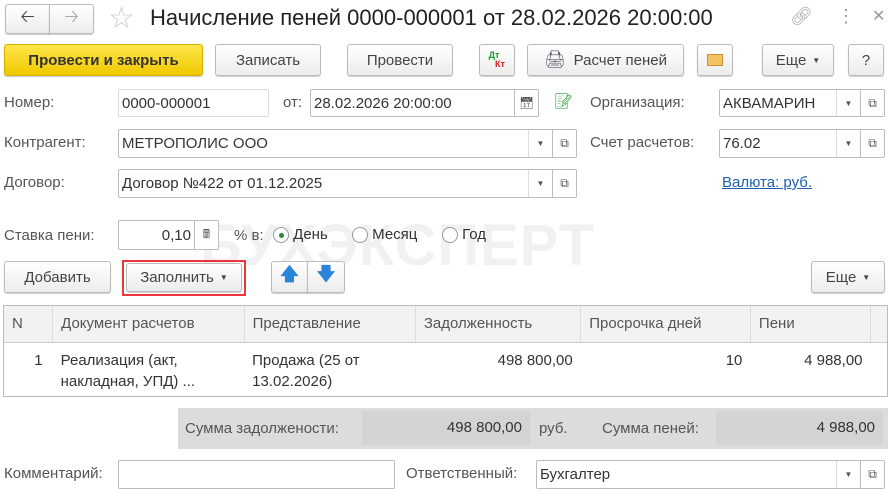 The image size is (889, 493). Describe the element at coordinates (833, 360) in the screenshot. I see `cell-penalty: 4 988,00` at that location.